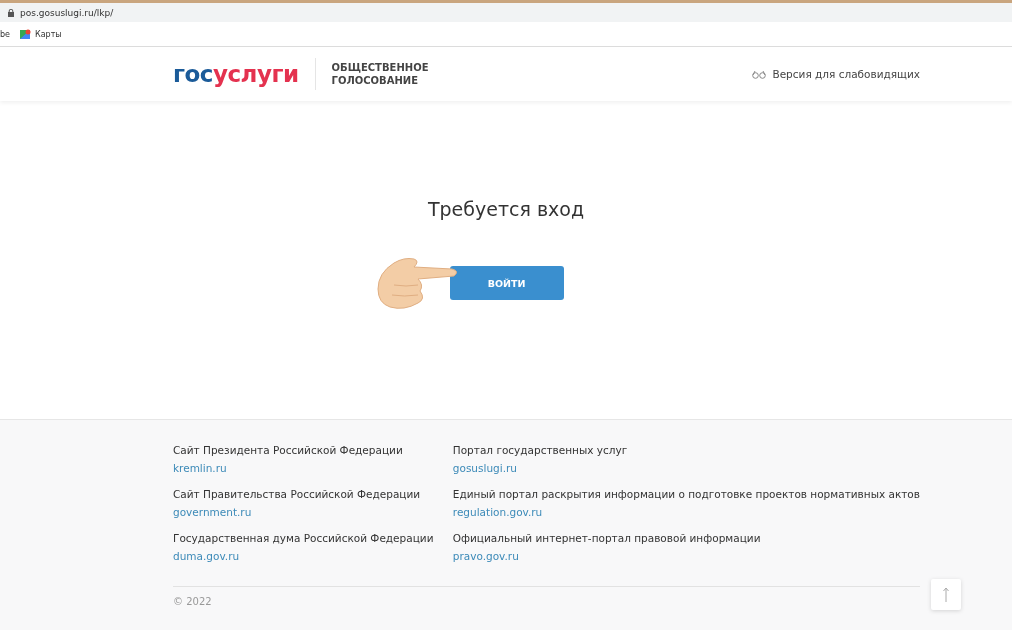 Image resolution: width=1012 pixels, height=630 pixels. I want to click on footer-link: duma.gov.ru, so click(206, 556).